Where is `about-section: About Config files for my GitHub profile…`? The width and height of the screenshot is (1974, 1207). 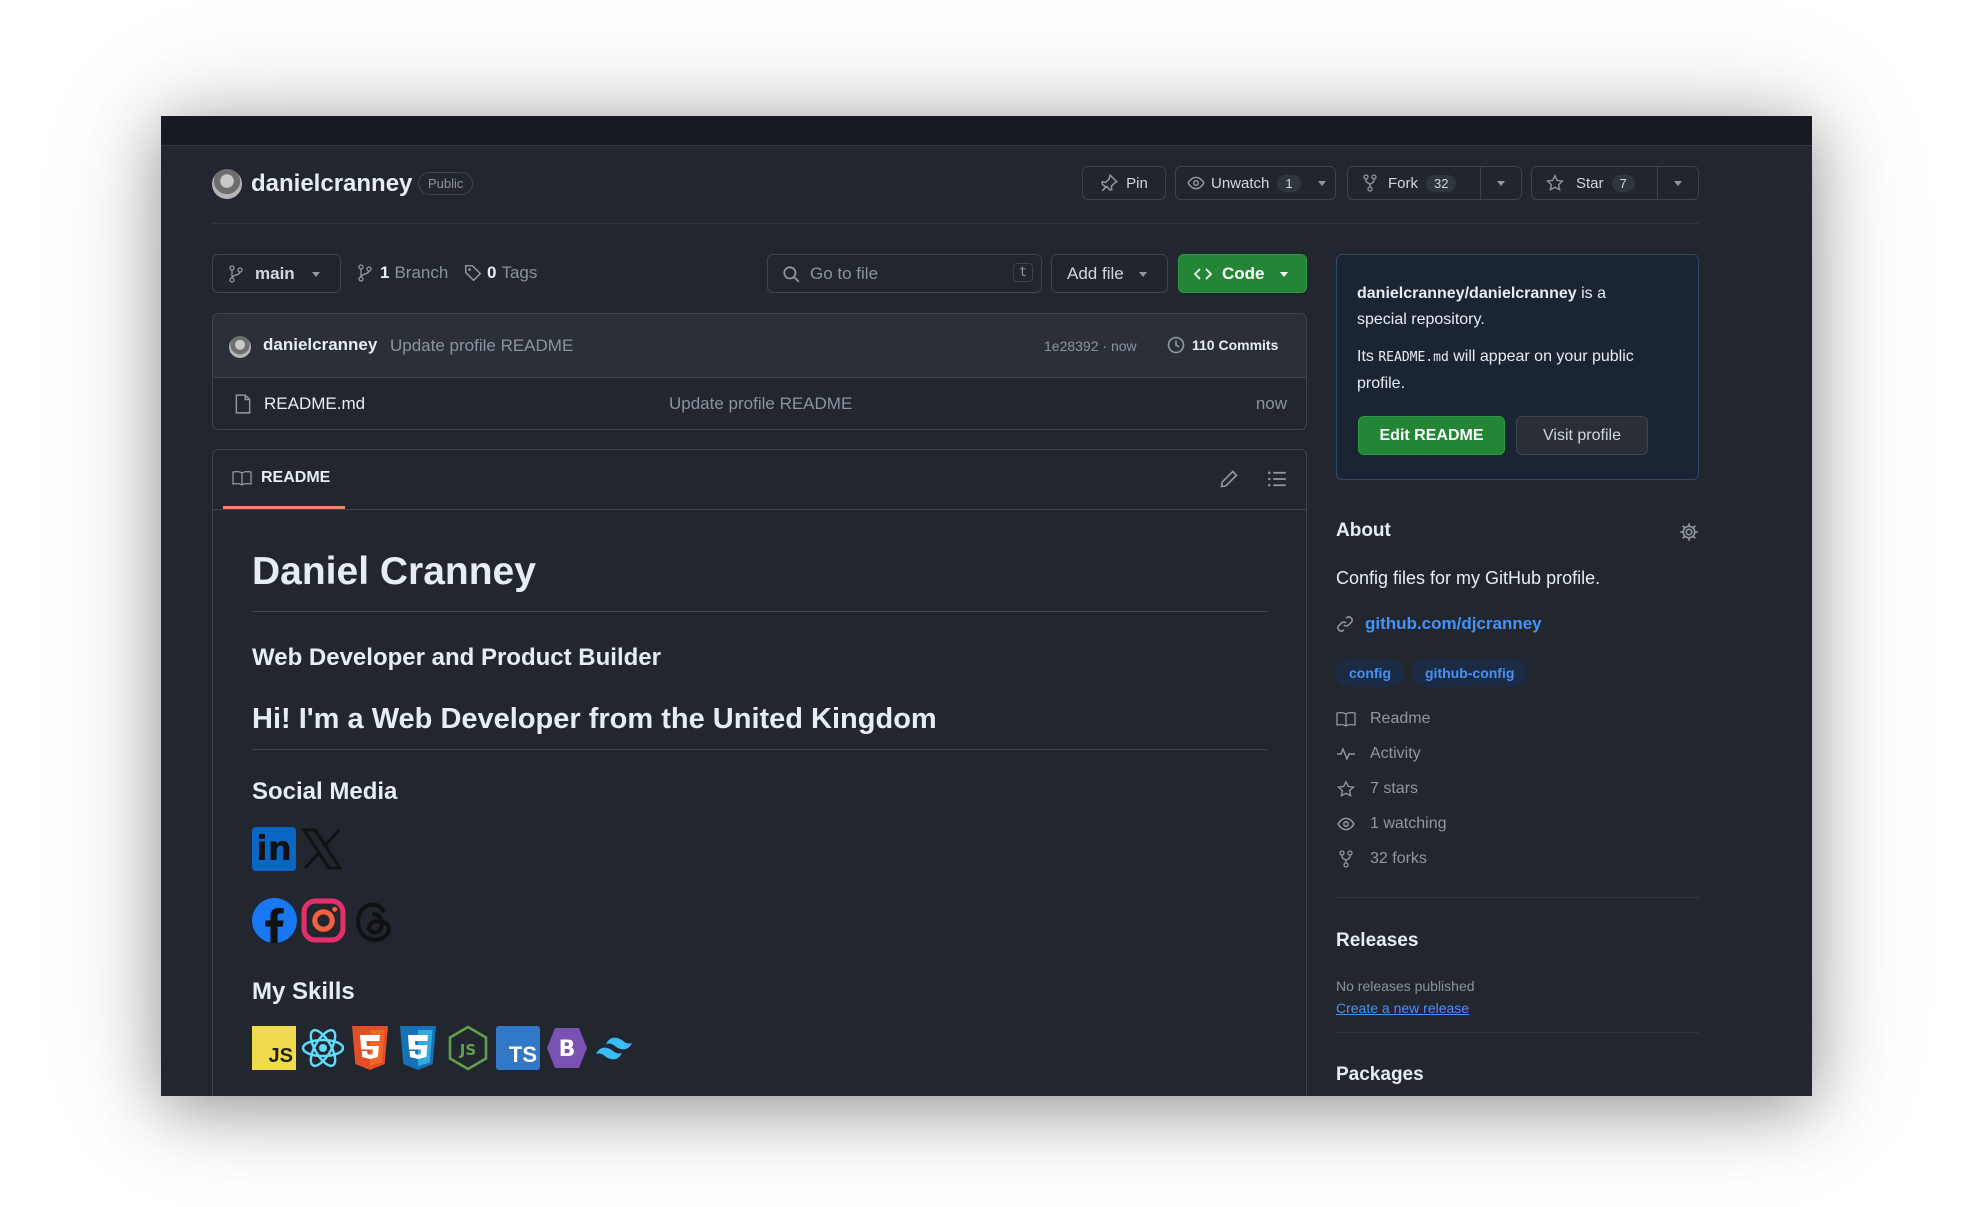 about-section: About Config files for my GitHub profile… is located at coordinates (1517, 808).